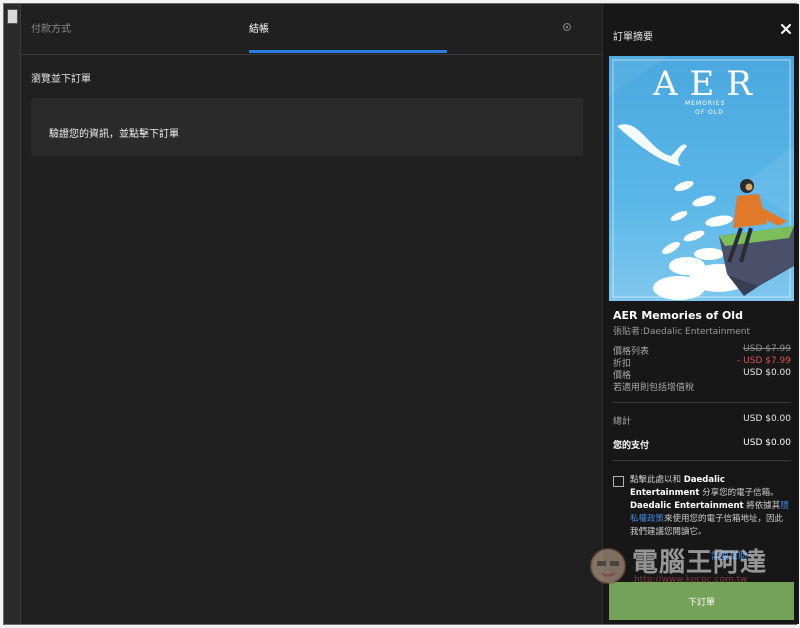  Describe the element at coordinates (733, 555) in the screenshot. I see `need-help-link: 需要幫助？` at that location.